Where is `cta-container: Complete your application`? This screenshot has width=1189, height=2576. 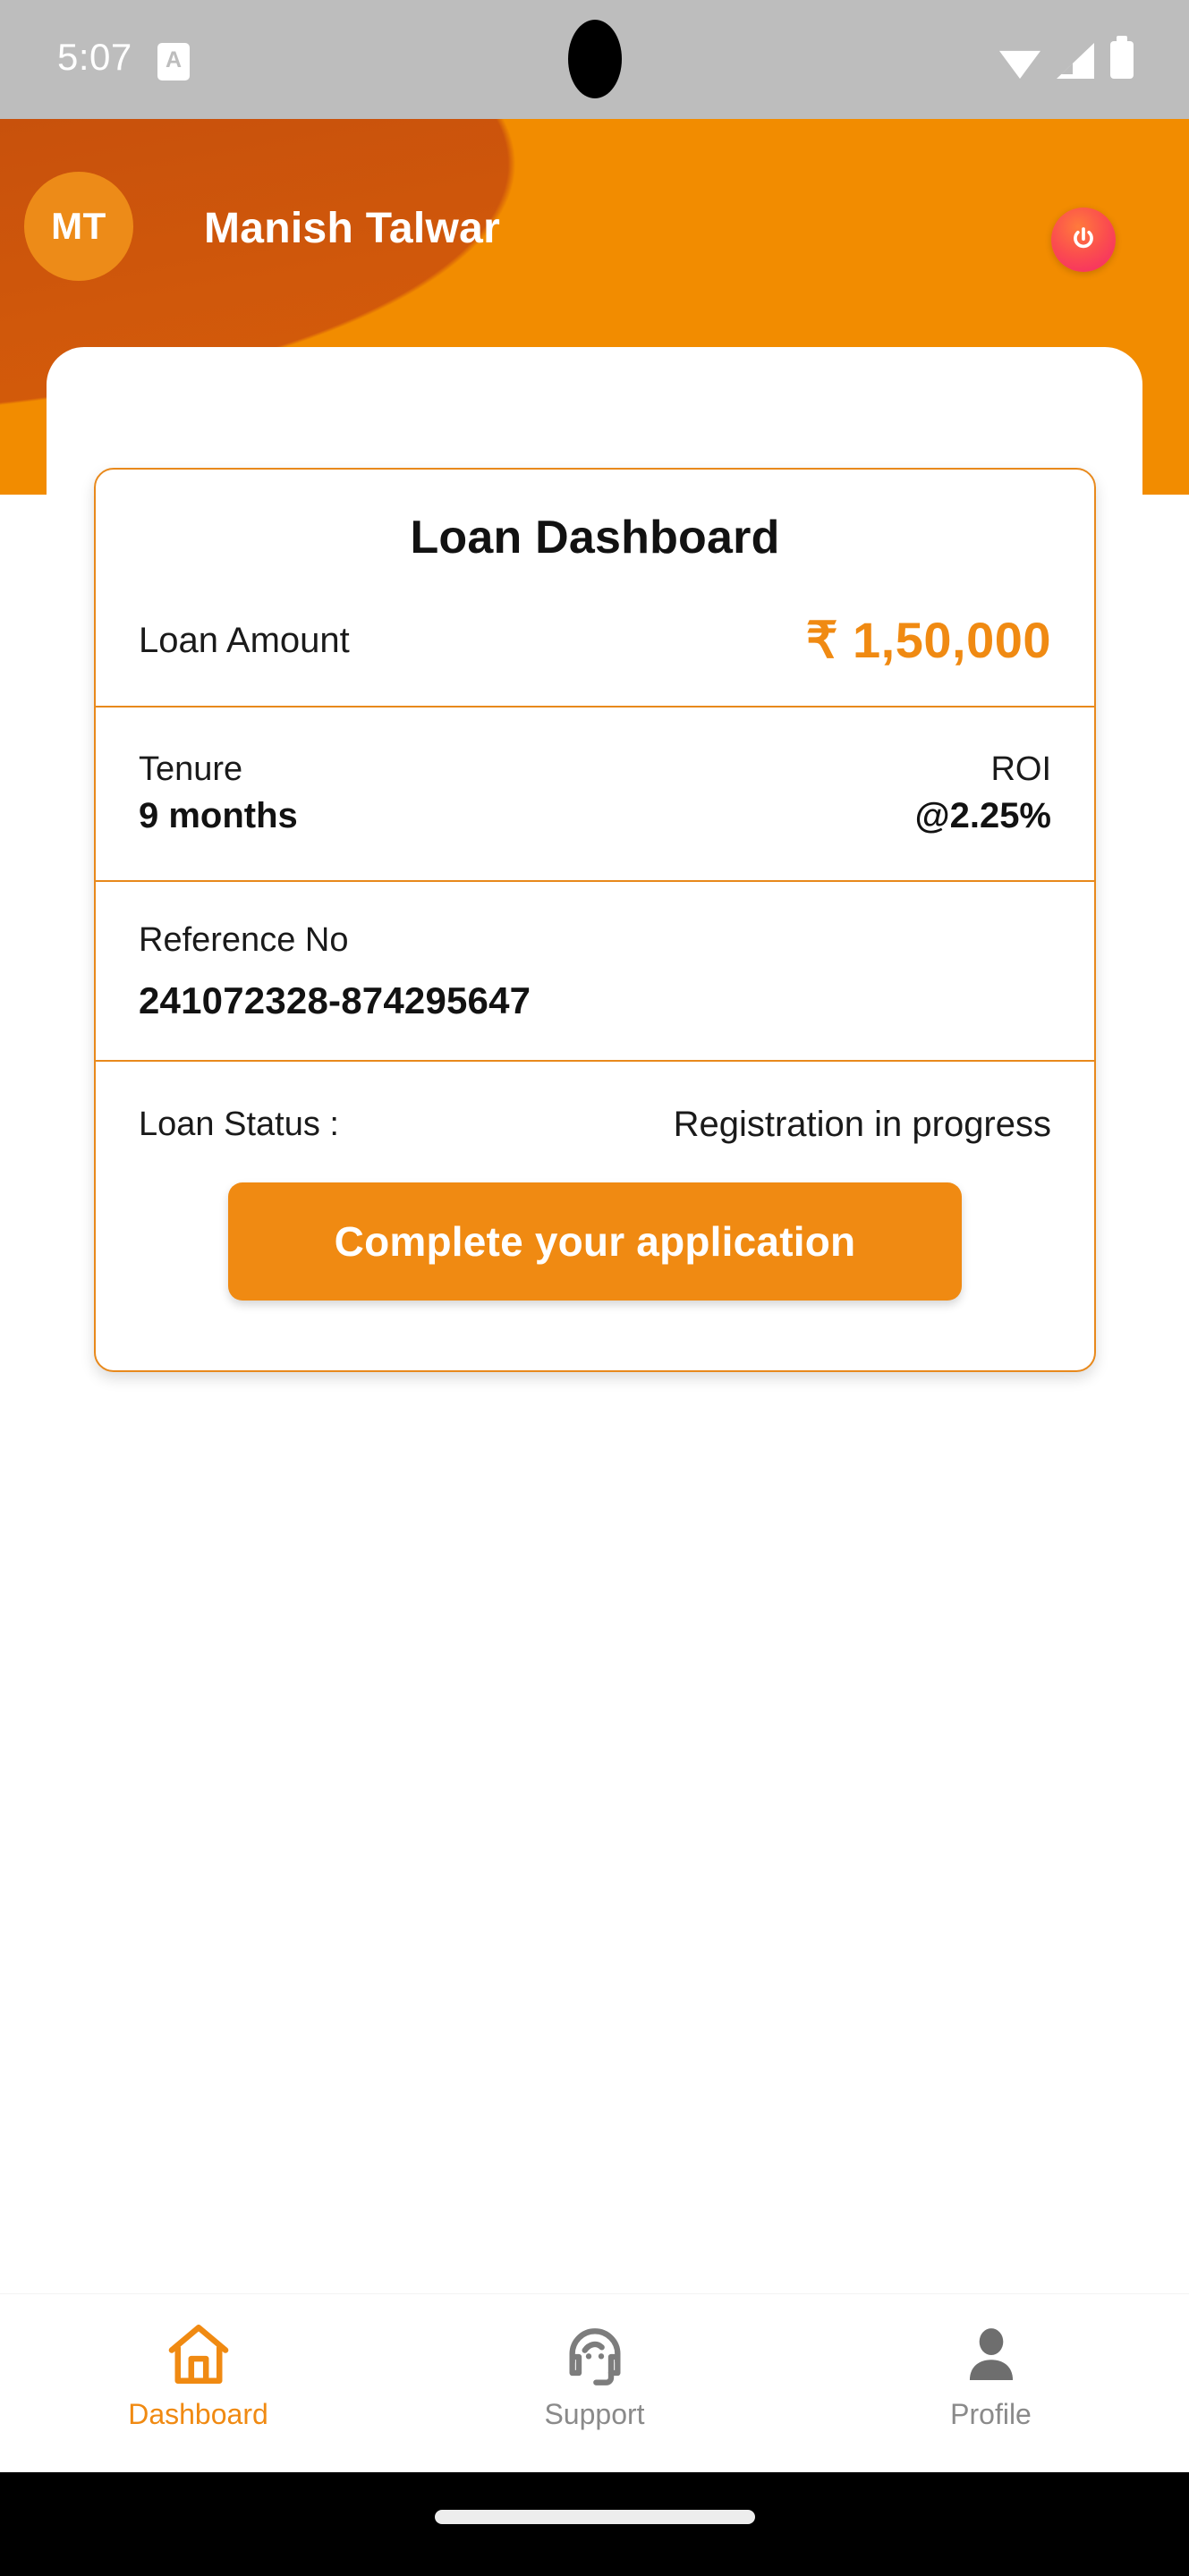
cta-container: Complete your application is located at coordinates (595, 1257).